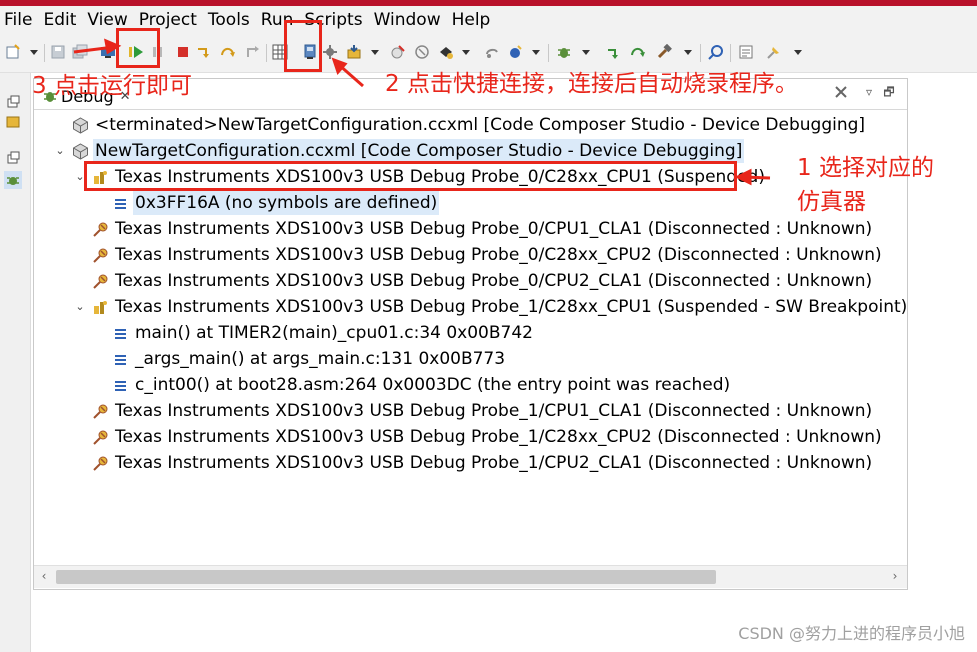  Describe the element at coordinates (664, 52) in the screenshot. I see `build-icon` at that location.